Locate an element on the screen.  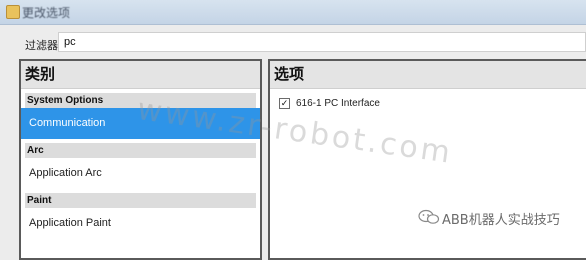
category-item-communication: Communication is located at coordinates (140, 123).